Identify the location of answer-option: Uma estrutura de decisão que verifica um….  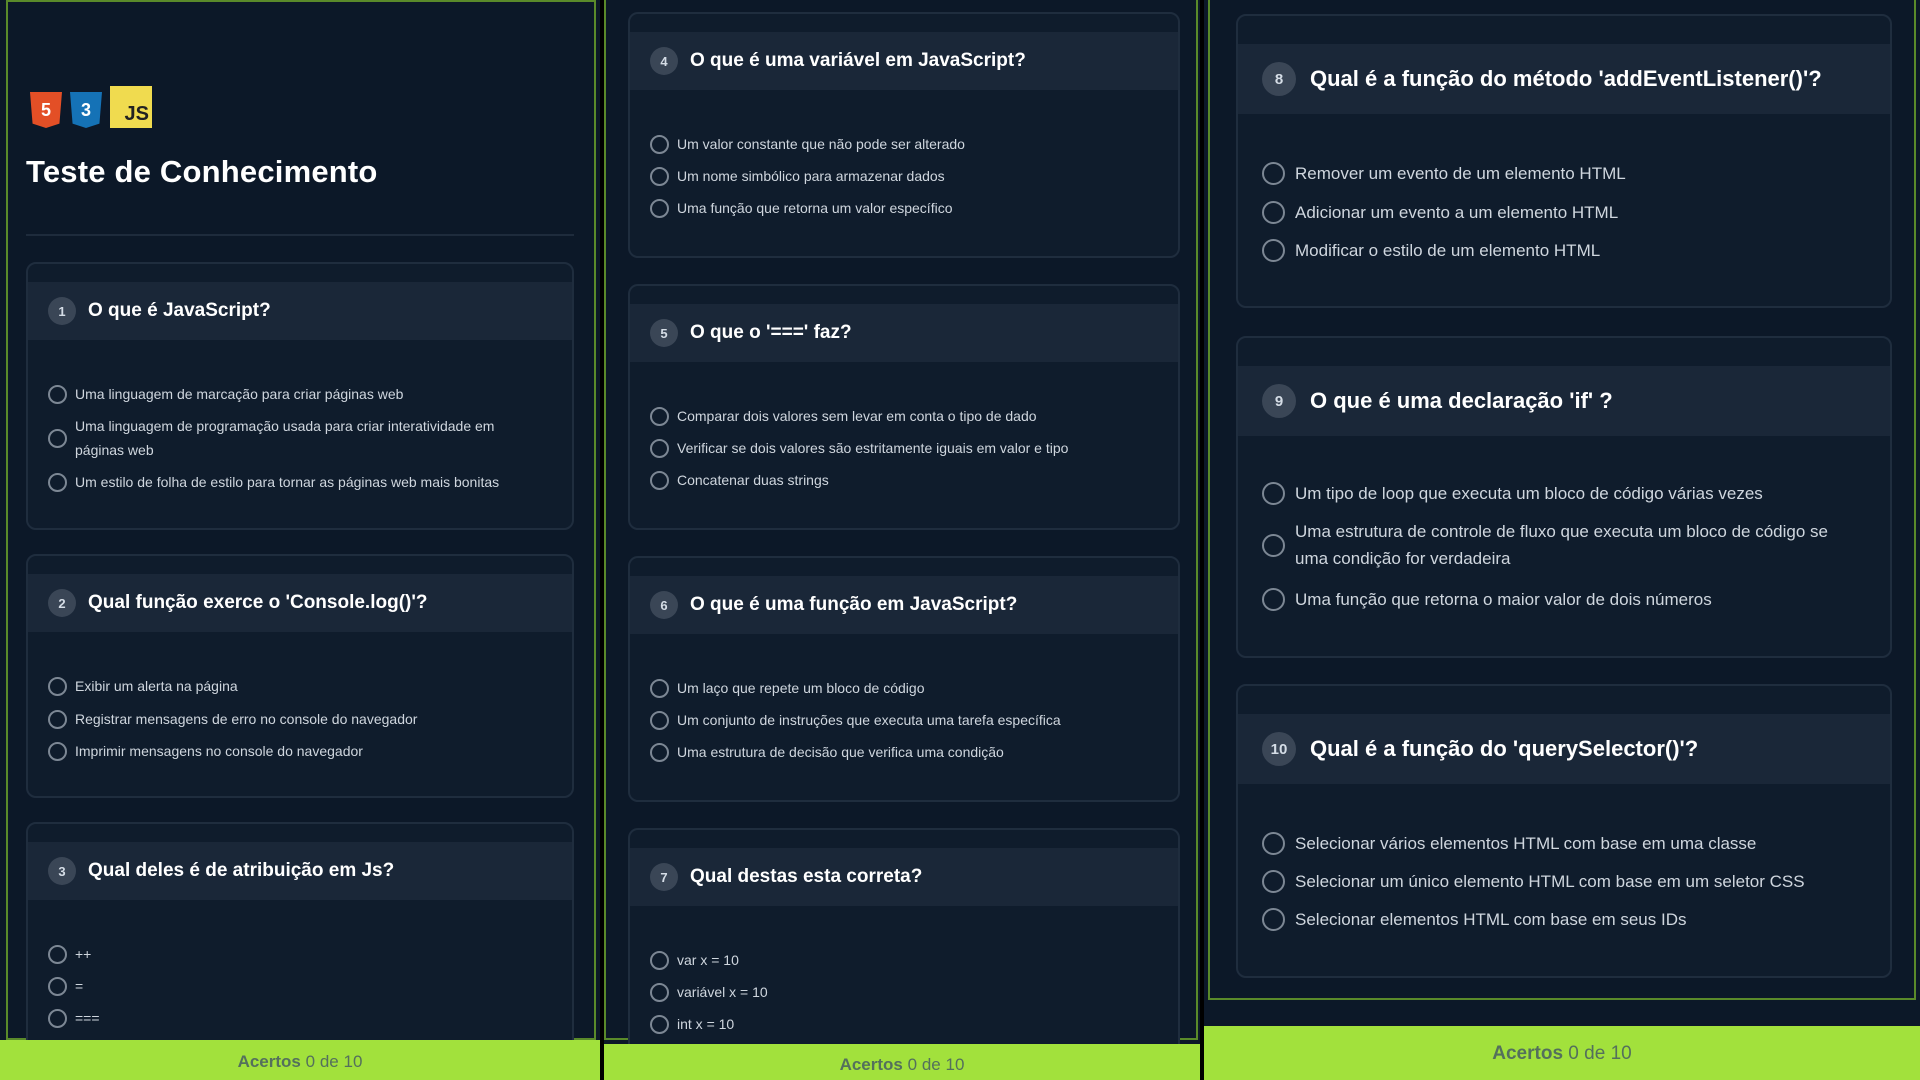
(827, 752).